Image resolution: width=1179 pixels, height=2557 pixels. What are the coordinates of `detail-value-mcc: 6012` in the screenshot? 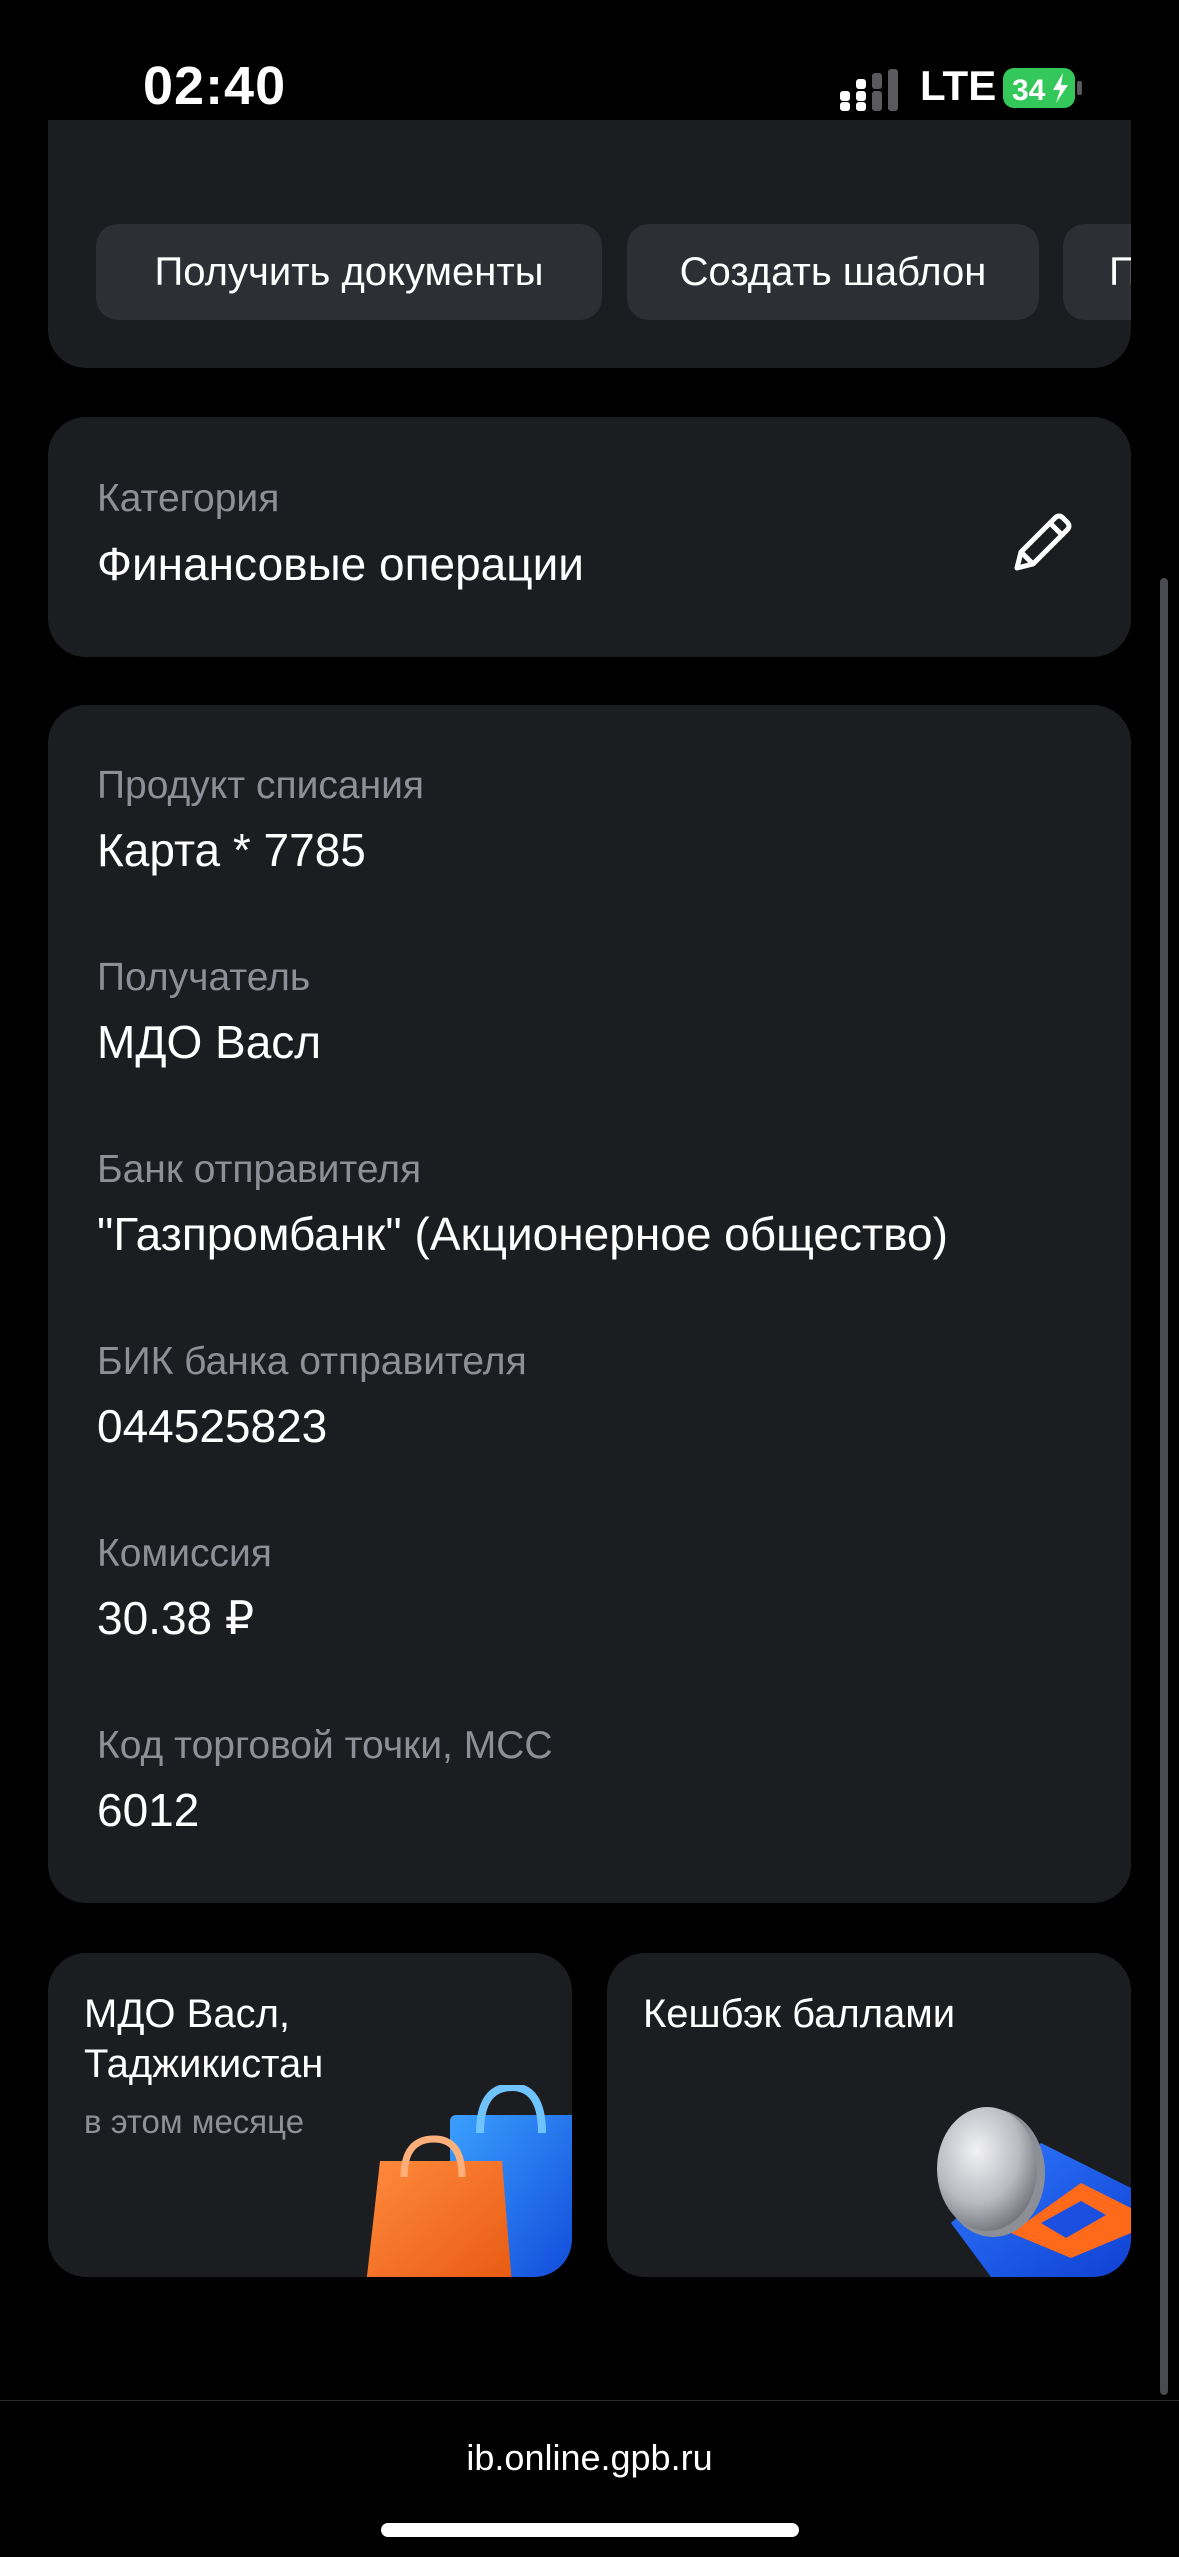 It's located at (148, 1810).